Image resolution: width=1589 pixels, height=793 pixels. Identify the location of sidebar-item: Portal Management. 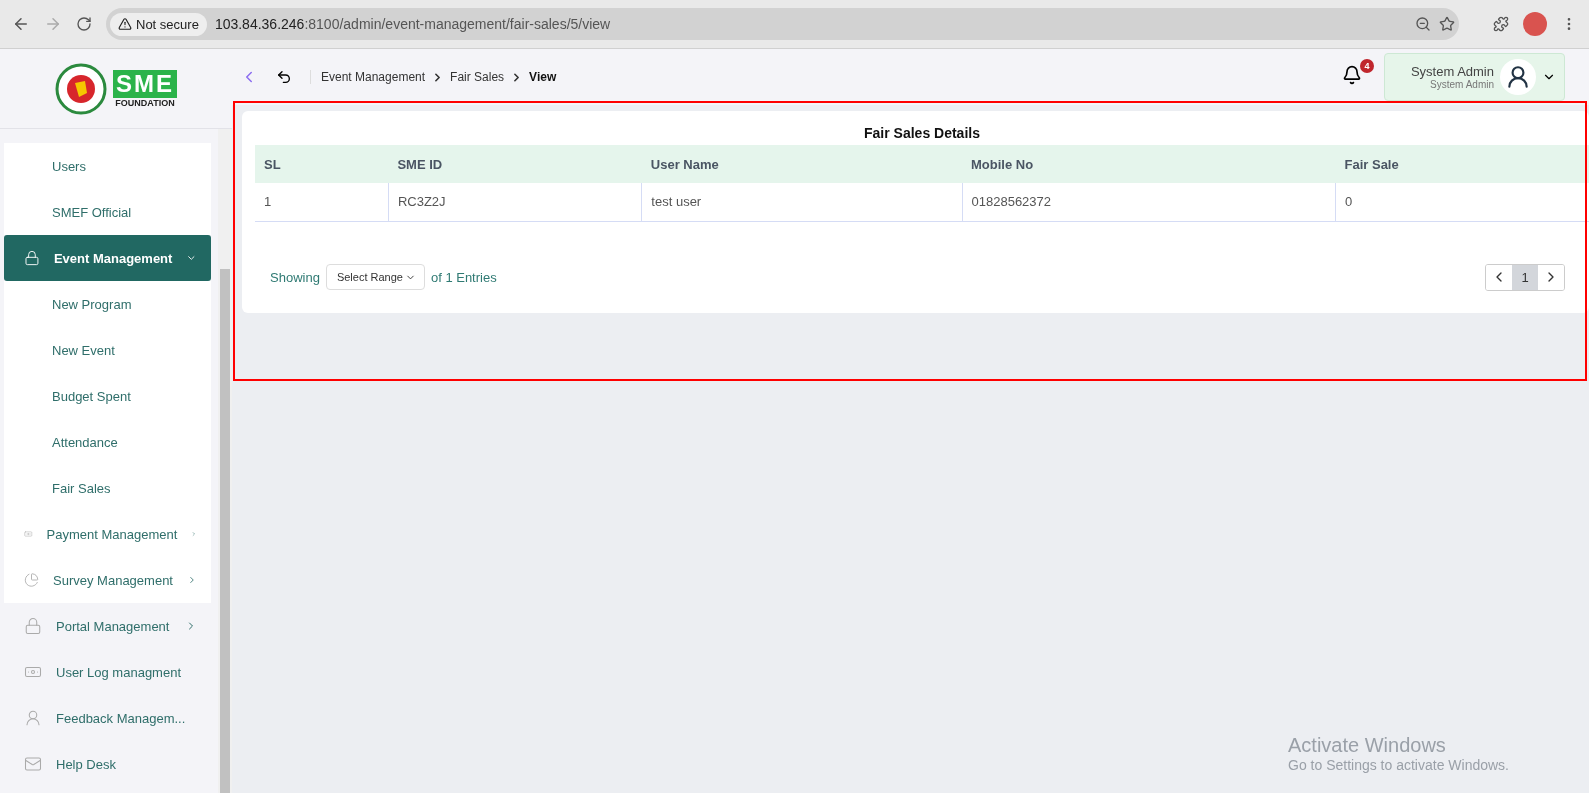
(107, 626).